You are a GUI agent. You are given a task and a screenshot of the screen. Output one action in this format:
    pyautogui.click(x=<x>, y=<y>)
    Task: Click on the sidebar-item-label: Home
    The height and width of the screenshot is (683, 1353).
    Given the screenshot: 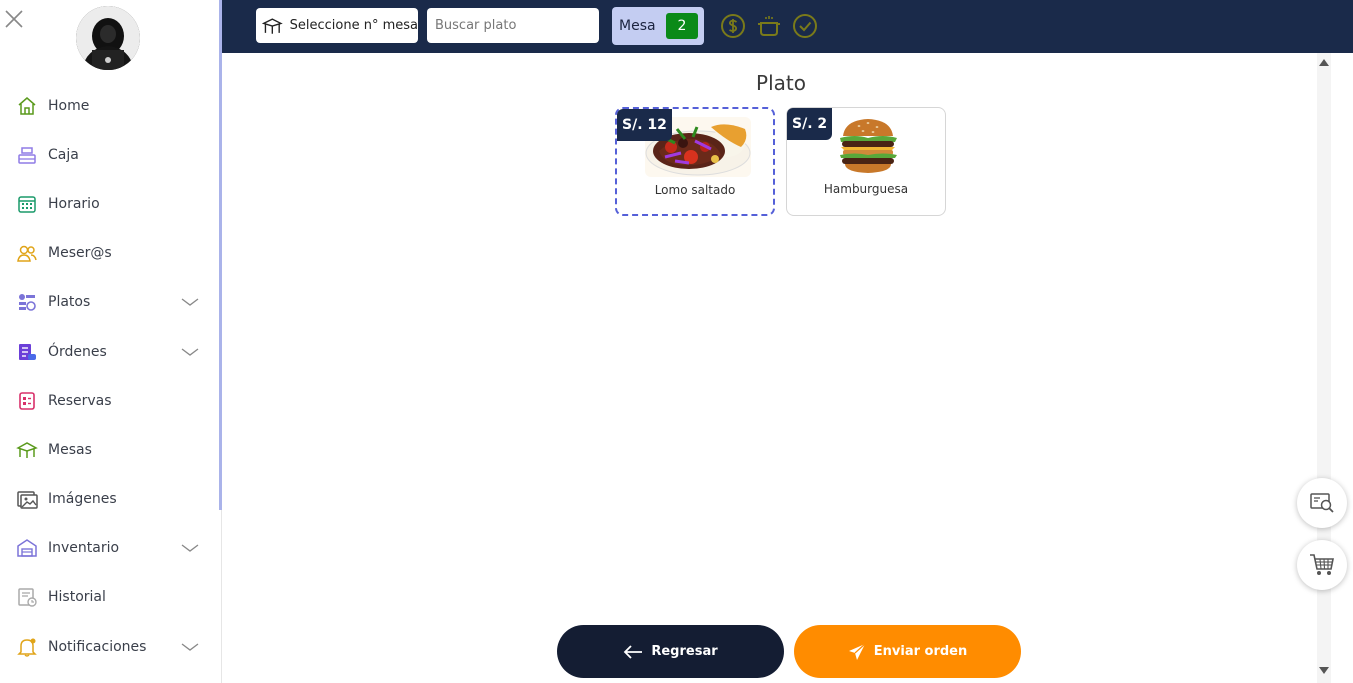 What is the action you would take?
    pyautogui.click(x=69, y=105)
    